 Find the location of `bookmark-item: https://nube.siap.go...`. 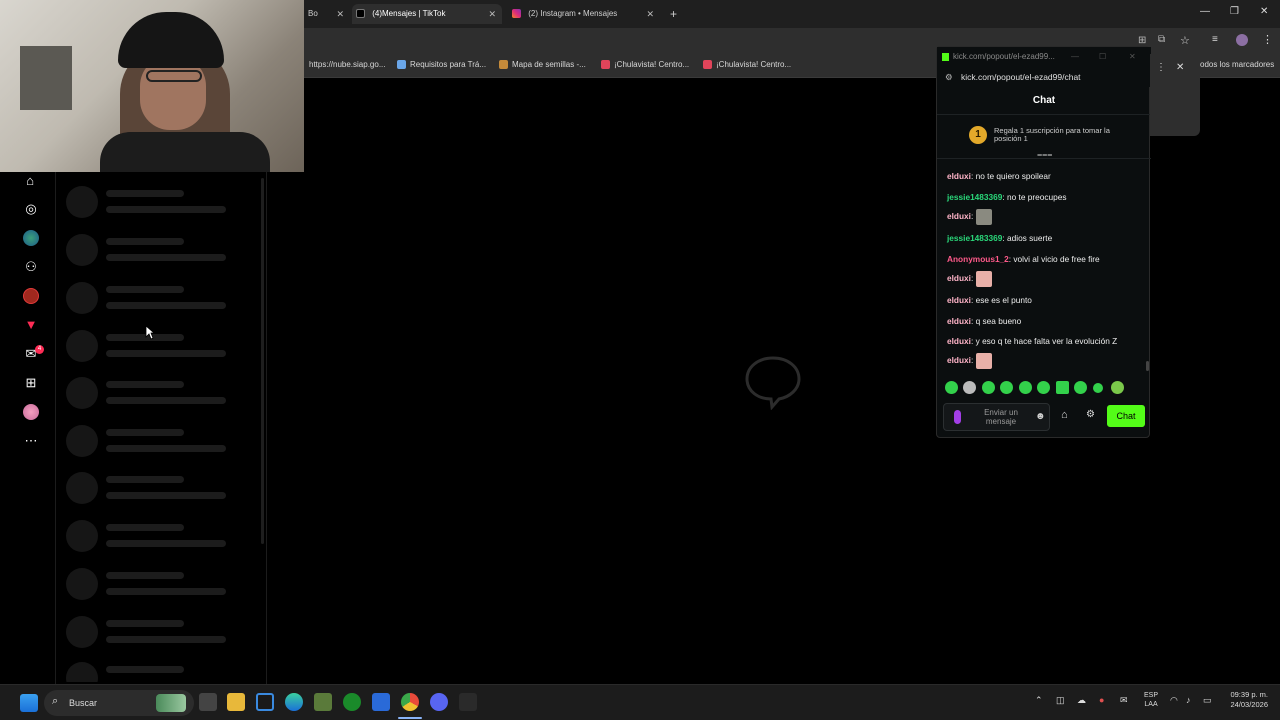

bookmark-item: https://nube.siap.go... is located at coordinates (347, 64).